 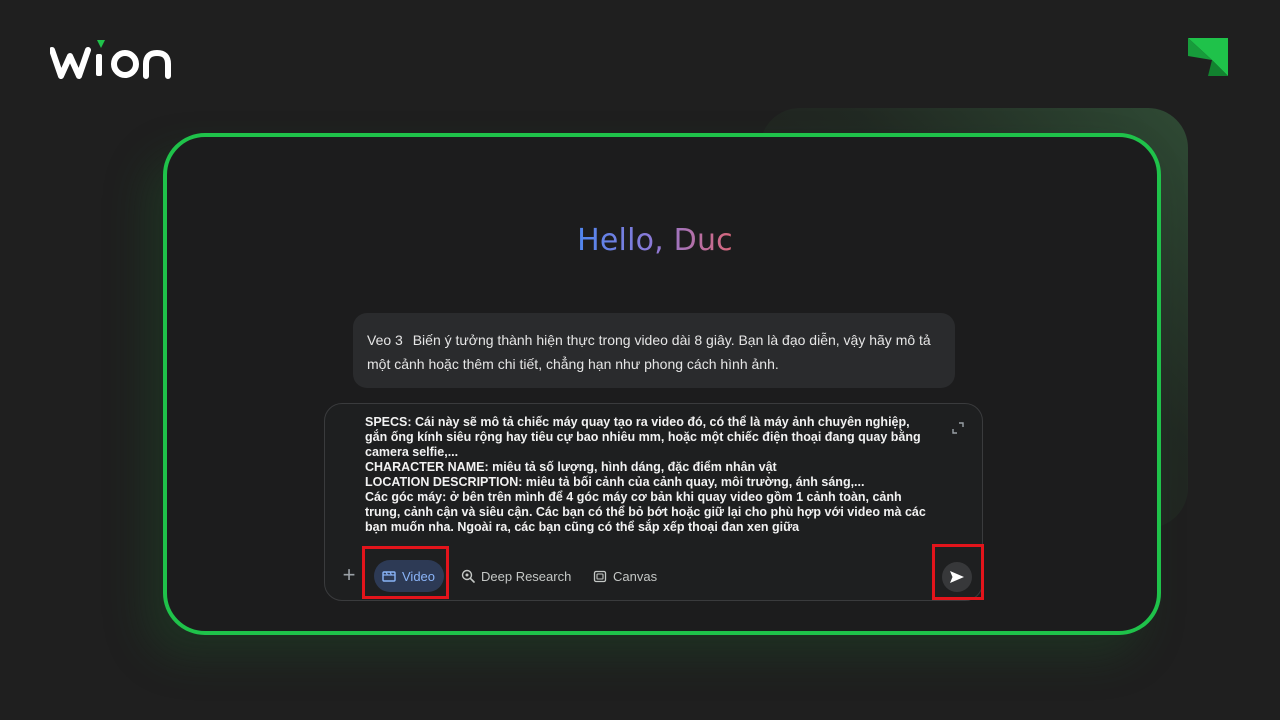 I want to click on send-button, so click(x=957, y=577).